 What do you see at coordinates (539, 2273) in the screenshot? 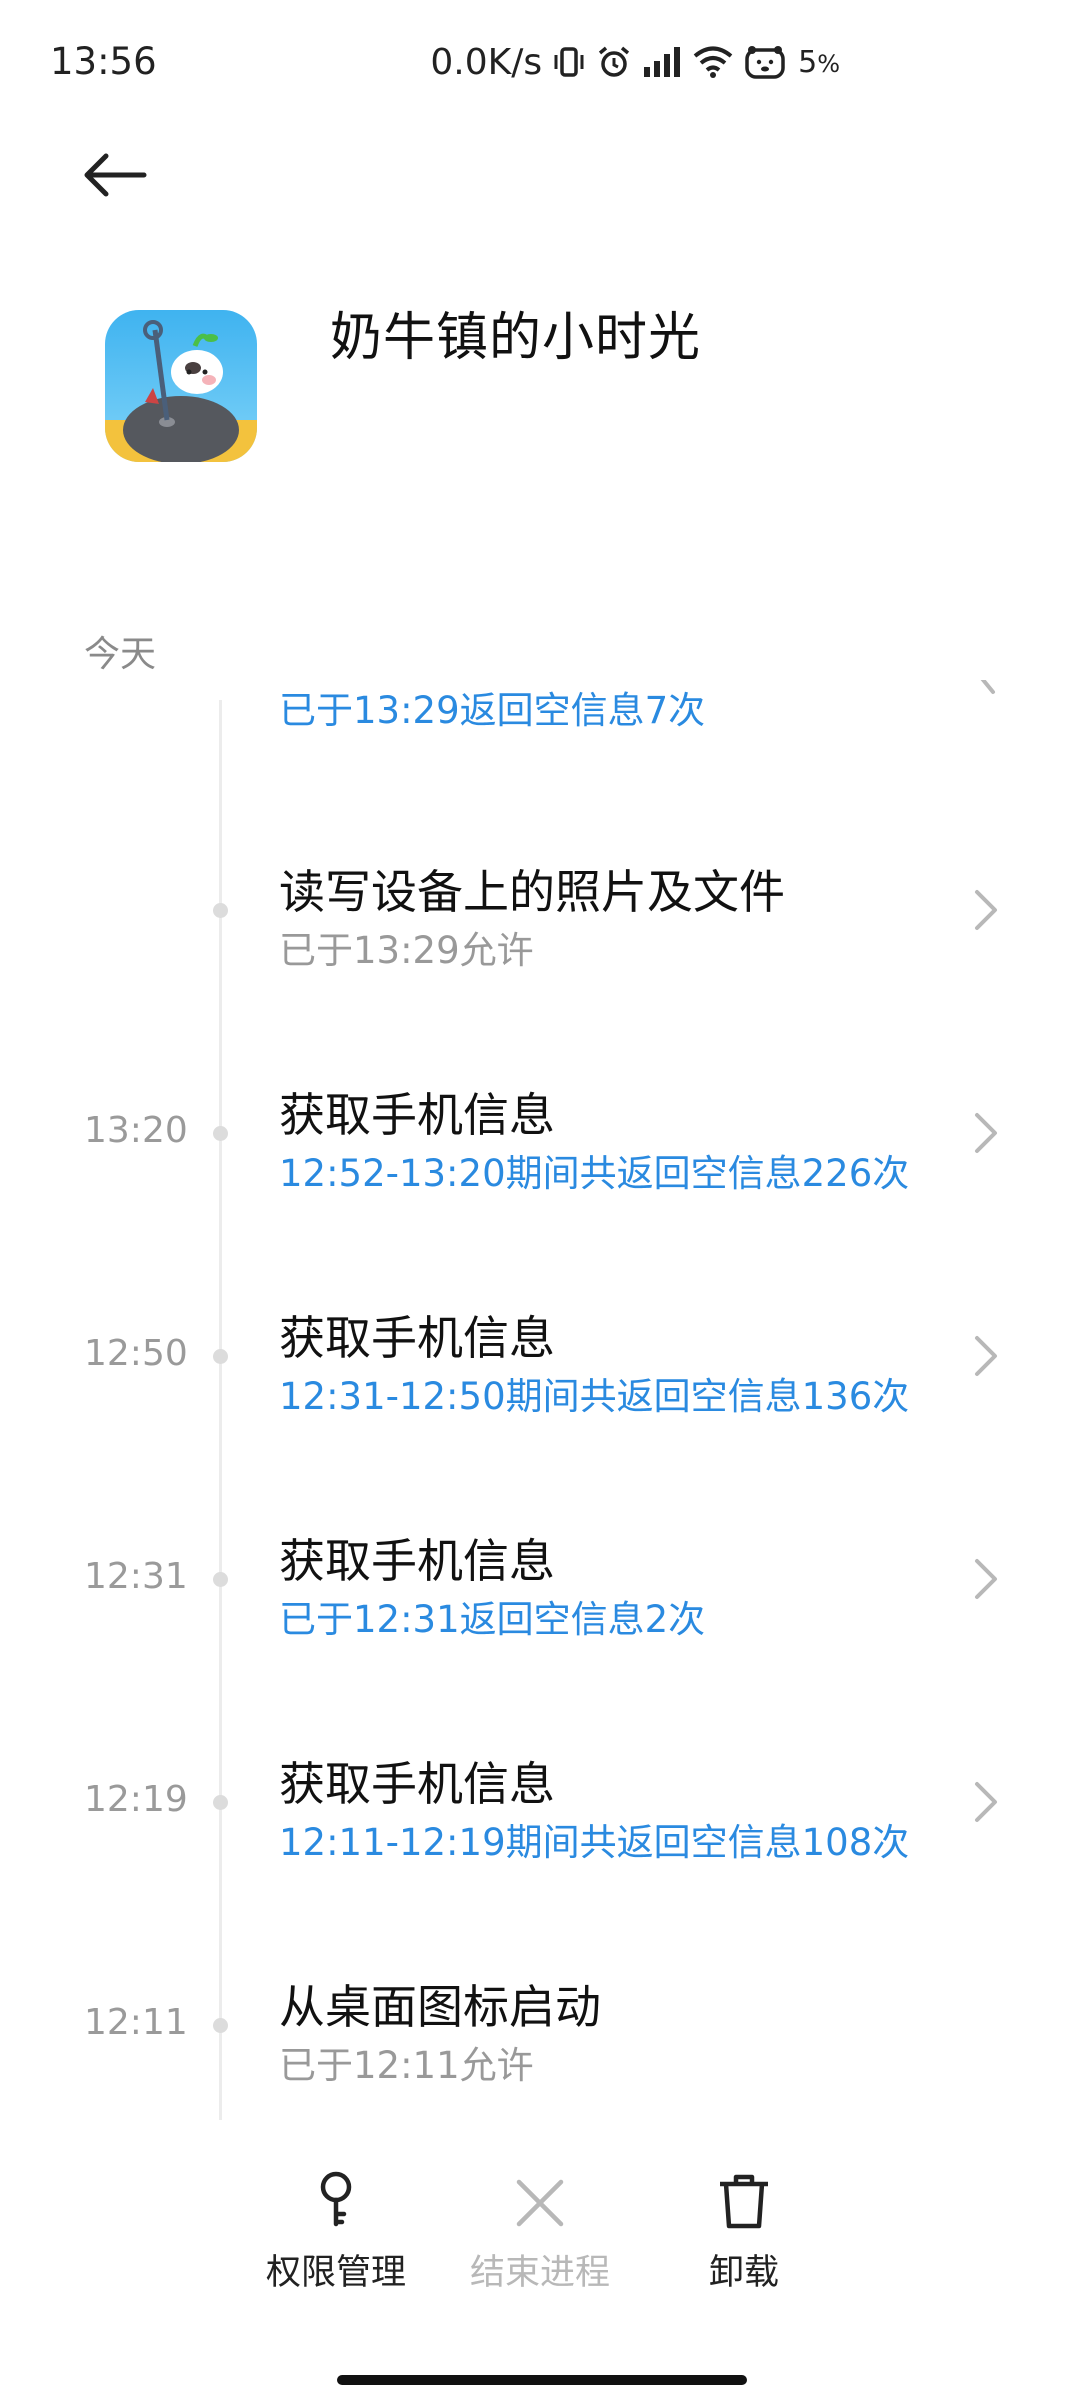
I see `end-process-label: 结束进程` at bounding box center [539, 2273].